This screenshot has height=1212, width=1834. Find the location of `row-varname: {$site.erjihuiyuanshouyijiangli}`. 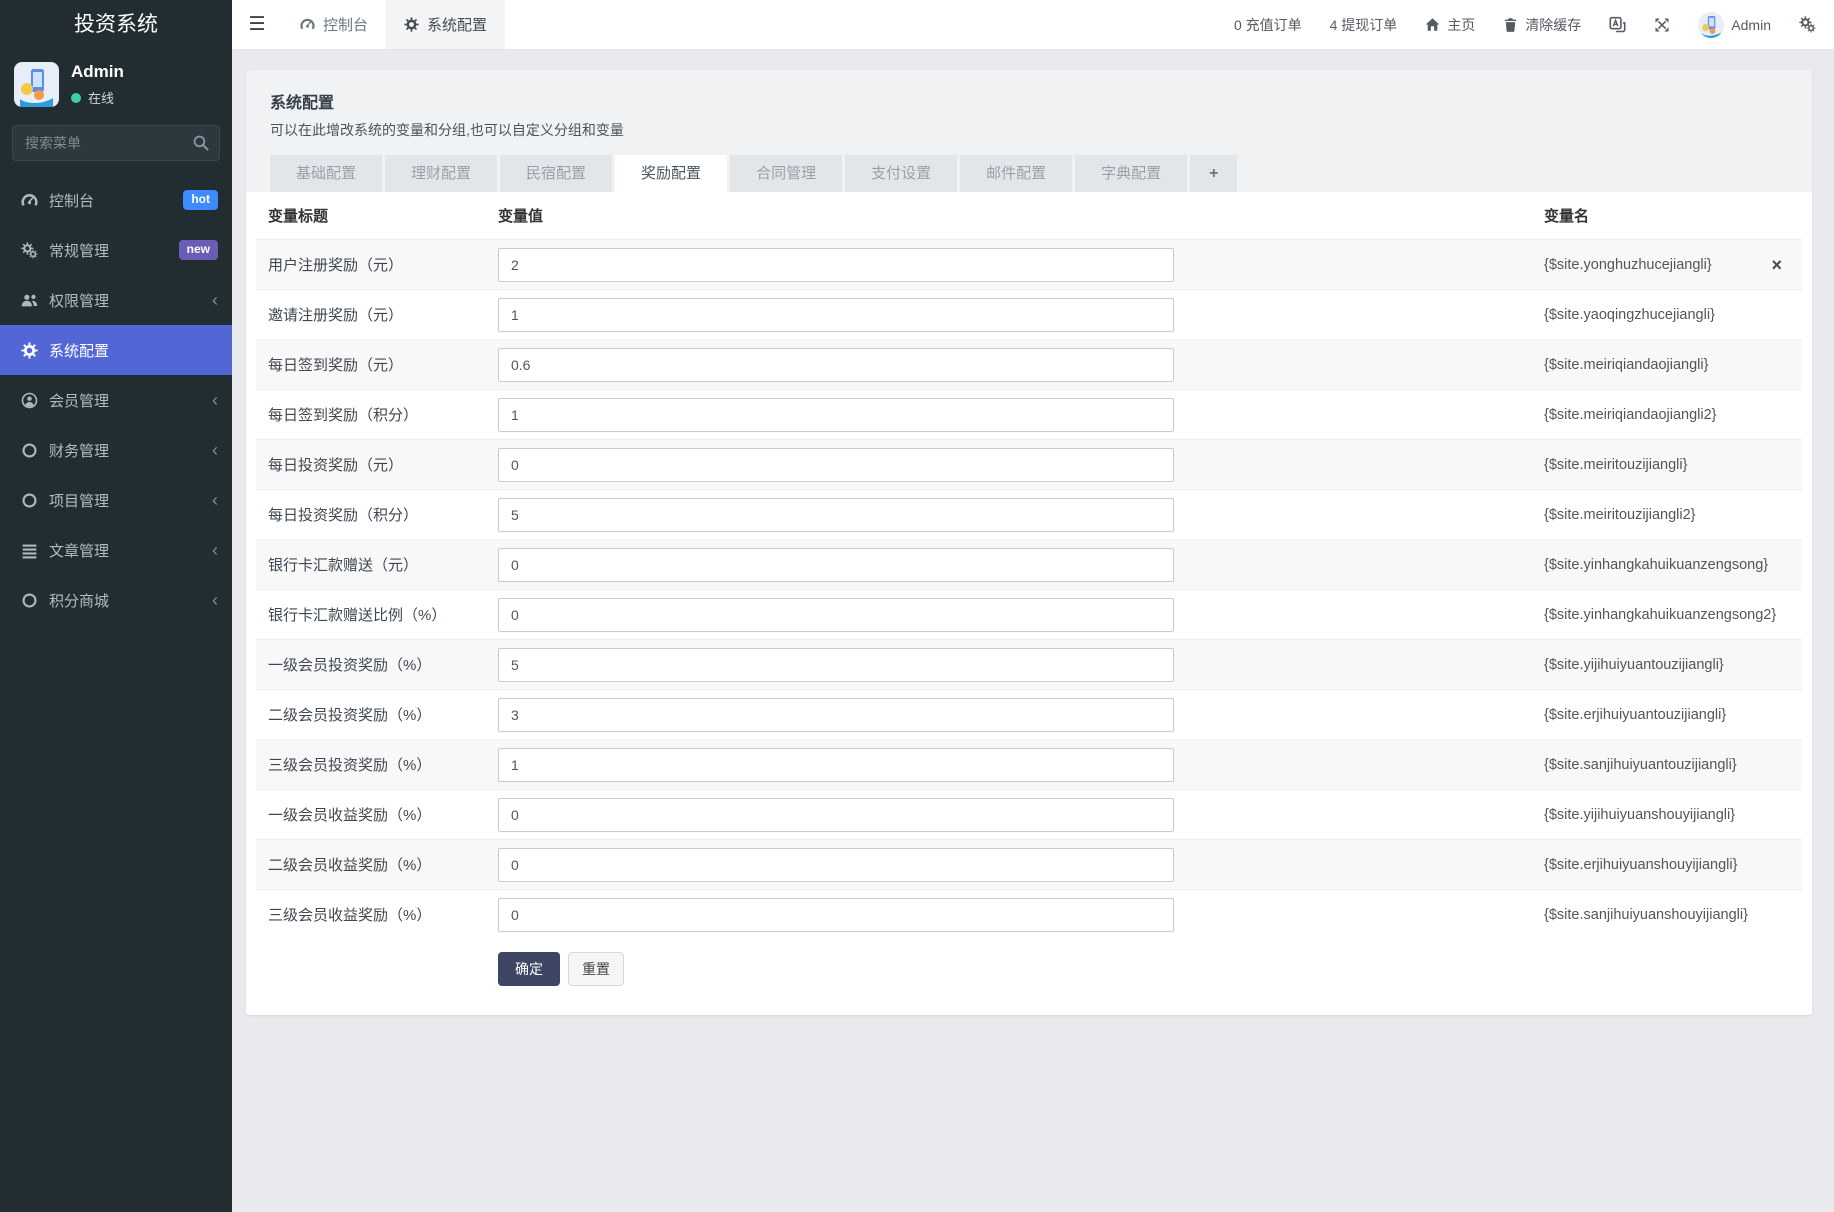

row-varname: {$site.erjihuiyuanshouyijiangli} is located at coordinates (1641, 864).